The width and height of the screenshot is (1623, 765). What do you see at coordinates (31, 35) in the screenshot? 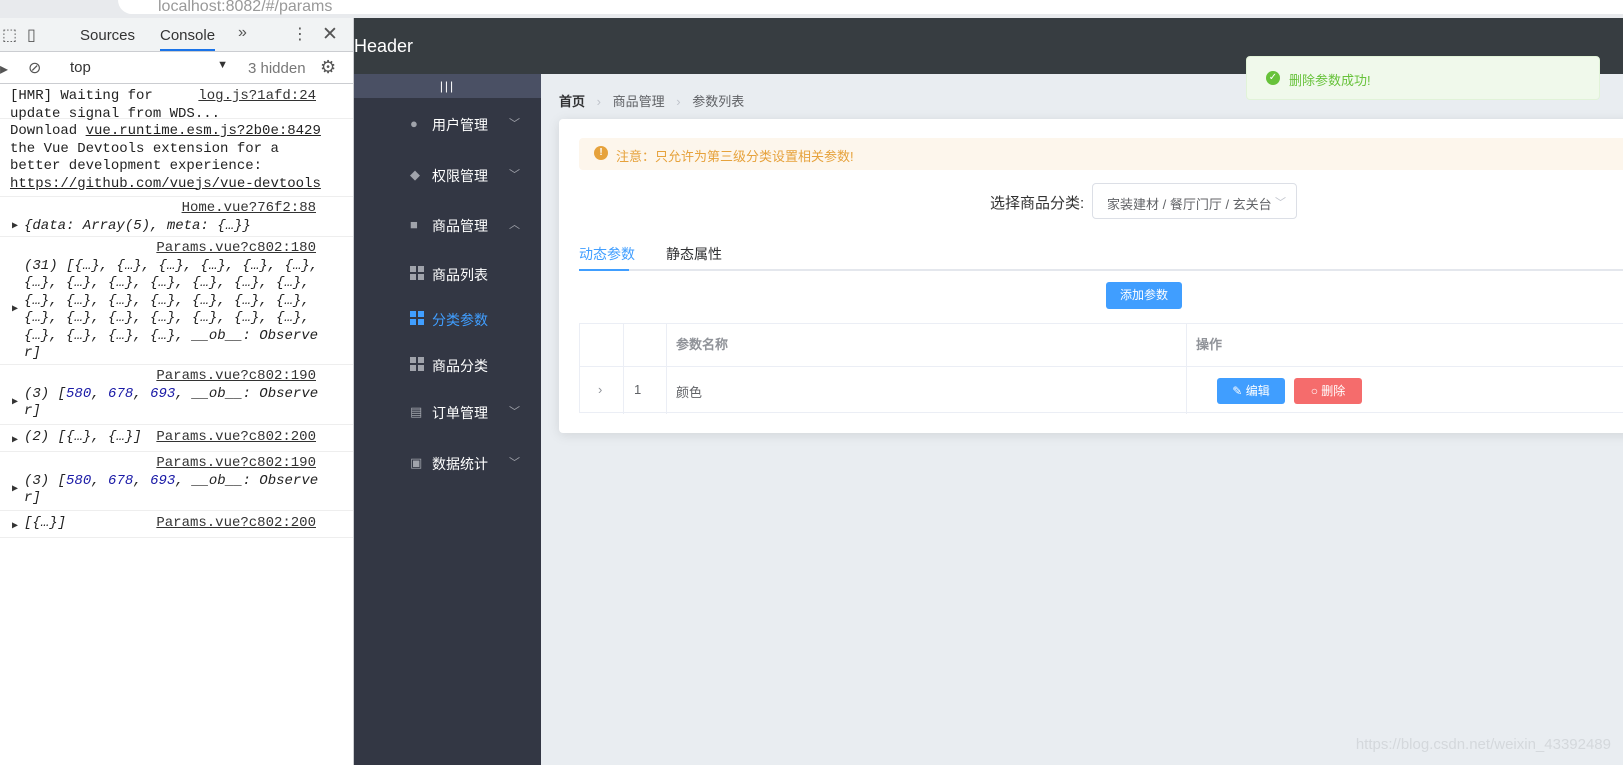
I see `device-toolbar-icon: ▯` at bounding box center [31, 35].